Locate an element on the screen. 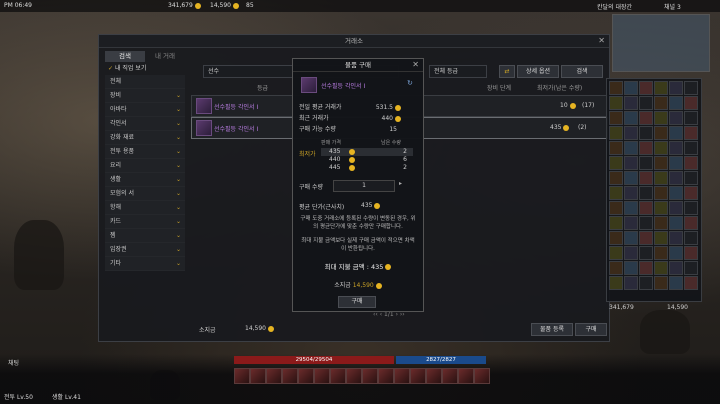  listing-row: 435 2 is located at coordinates (367, 152).